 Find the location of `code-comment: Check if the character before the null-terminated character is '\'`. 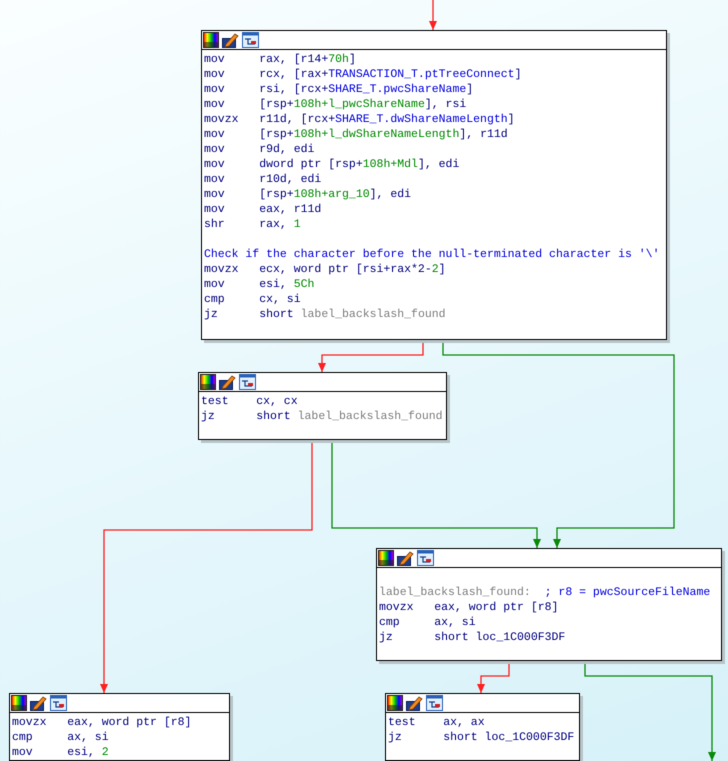

code-comment: Check if the character before the null-terminated character is '\' is located at coordinates (432, 254).